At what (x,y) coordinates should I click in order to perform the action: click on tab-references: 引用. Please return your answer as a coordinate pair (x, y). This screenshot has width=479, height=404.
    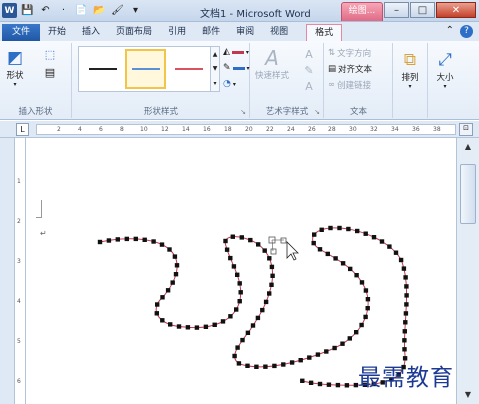
    Looking at the image, I should click on (177, 32).